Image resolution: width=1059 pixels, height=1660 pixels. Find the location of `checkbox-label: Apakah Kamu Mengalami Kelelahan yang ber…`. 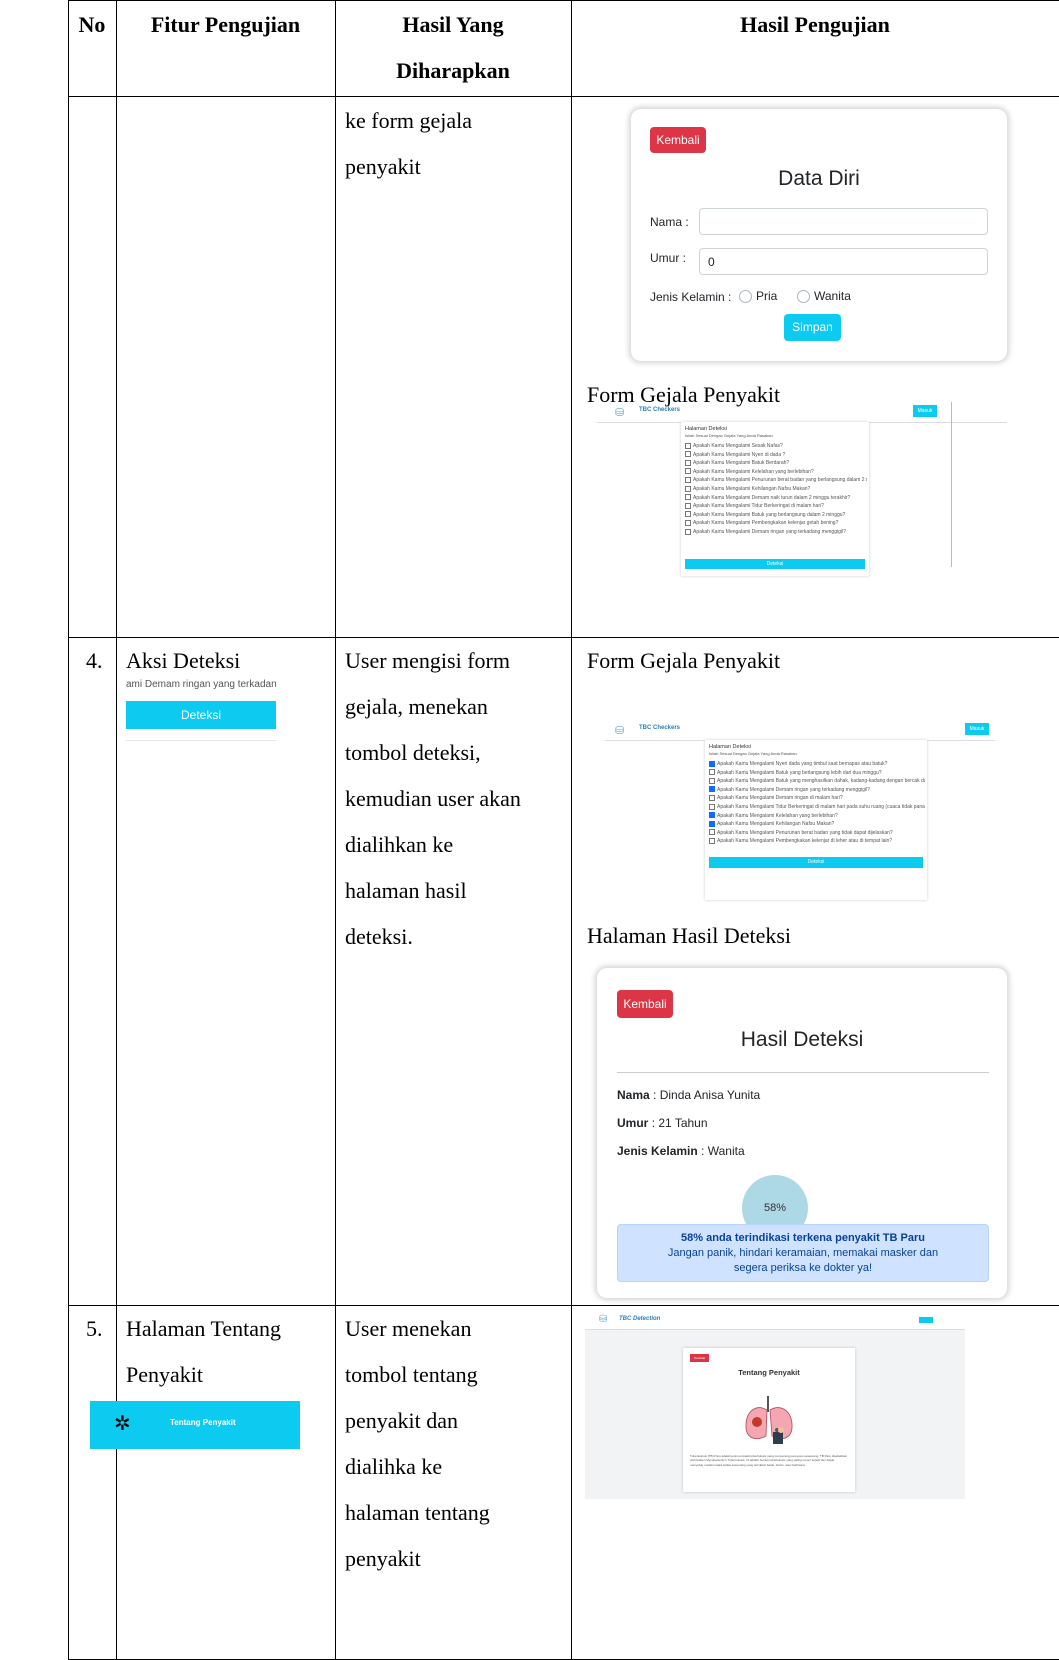

checkbox-label: Apakah Kamu Mengalami Kelelahan yang ber… is located at coordinates (777, 815).